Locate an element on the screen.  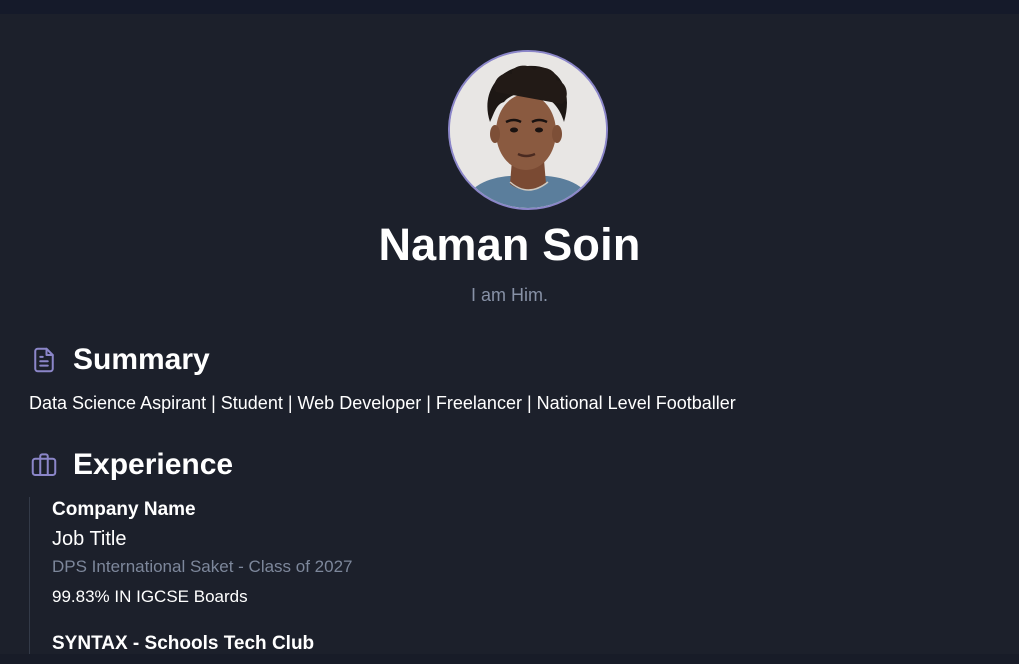
profile-photo is located at coordinates (528, 130).